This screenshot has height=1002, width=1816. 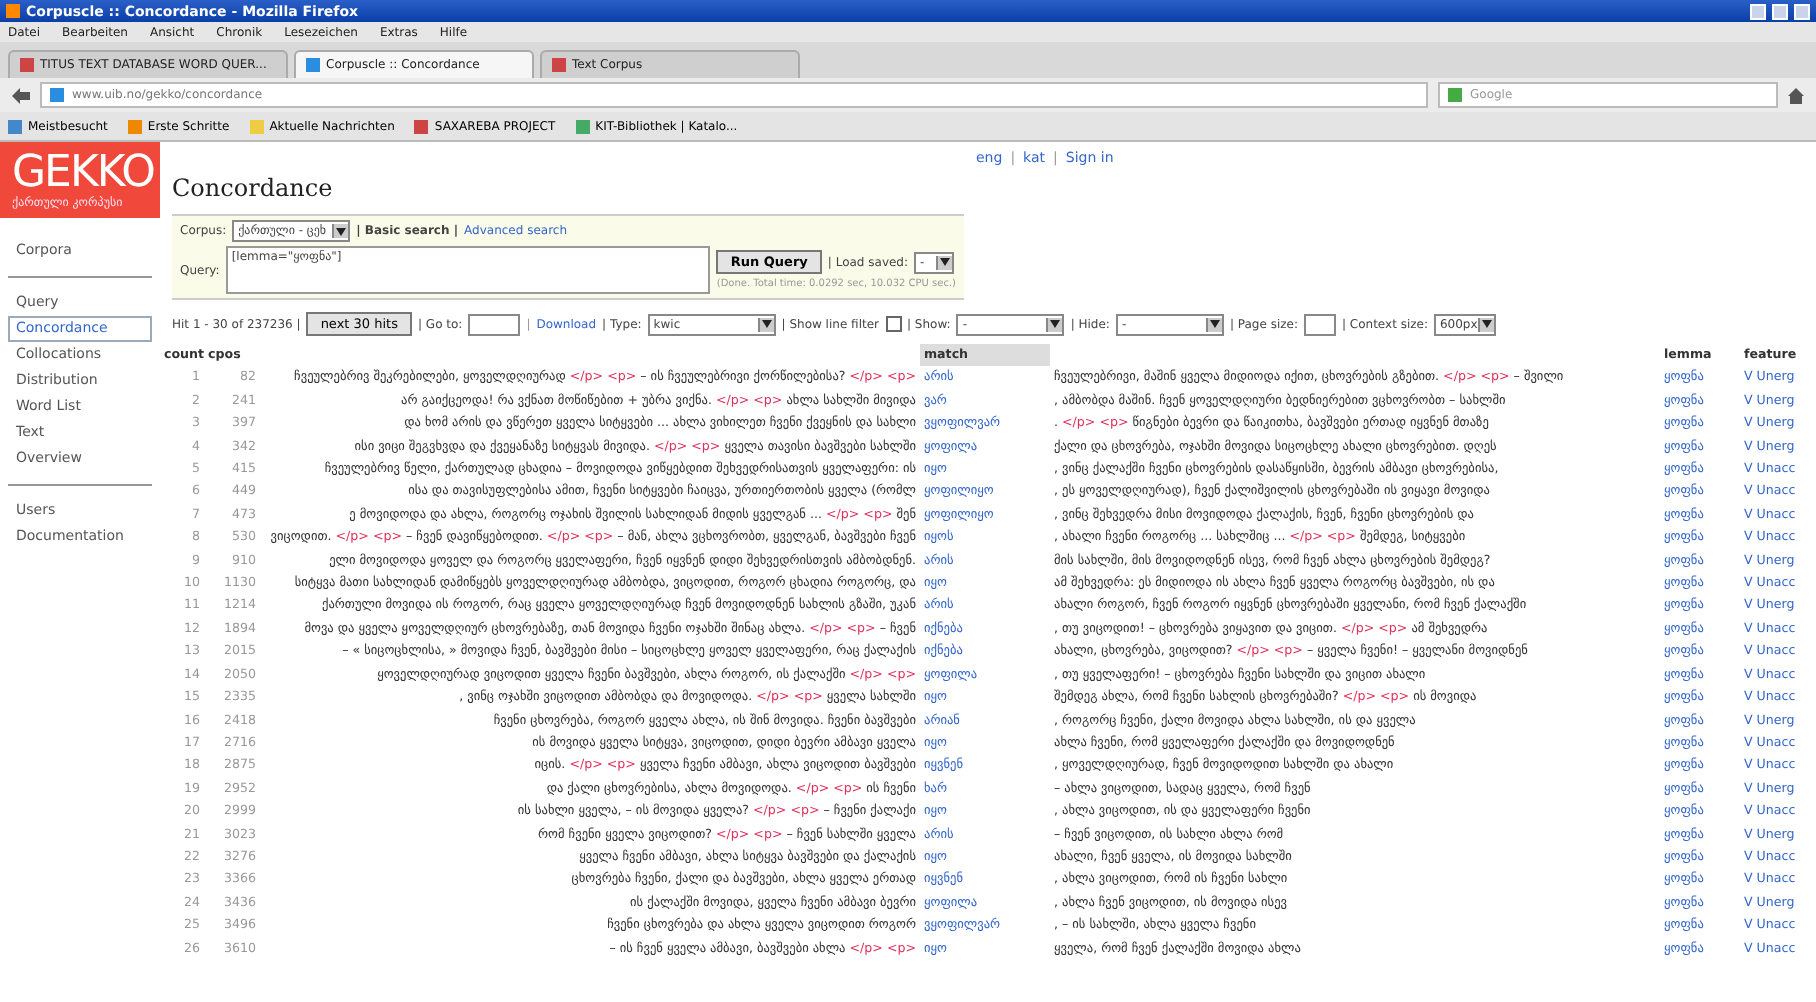 What do you see at coordinates (494, 324) in the screenshot?
I see `goto-input` at bounding box center [494, 324].